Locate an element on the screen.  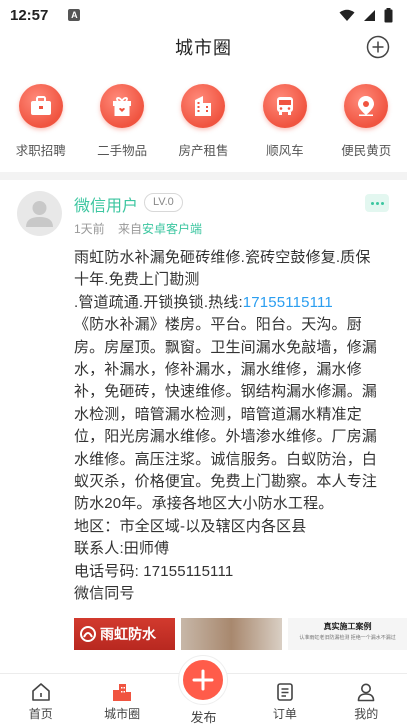
category-label: 求职招聘 is located at coordinates (40, 151).